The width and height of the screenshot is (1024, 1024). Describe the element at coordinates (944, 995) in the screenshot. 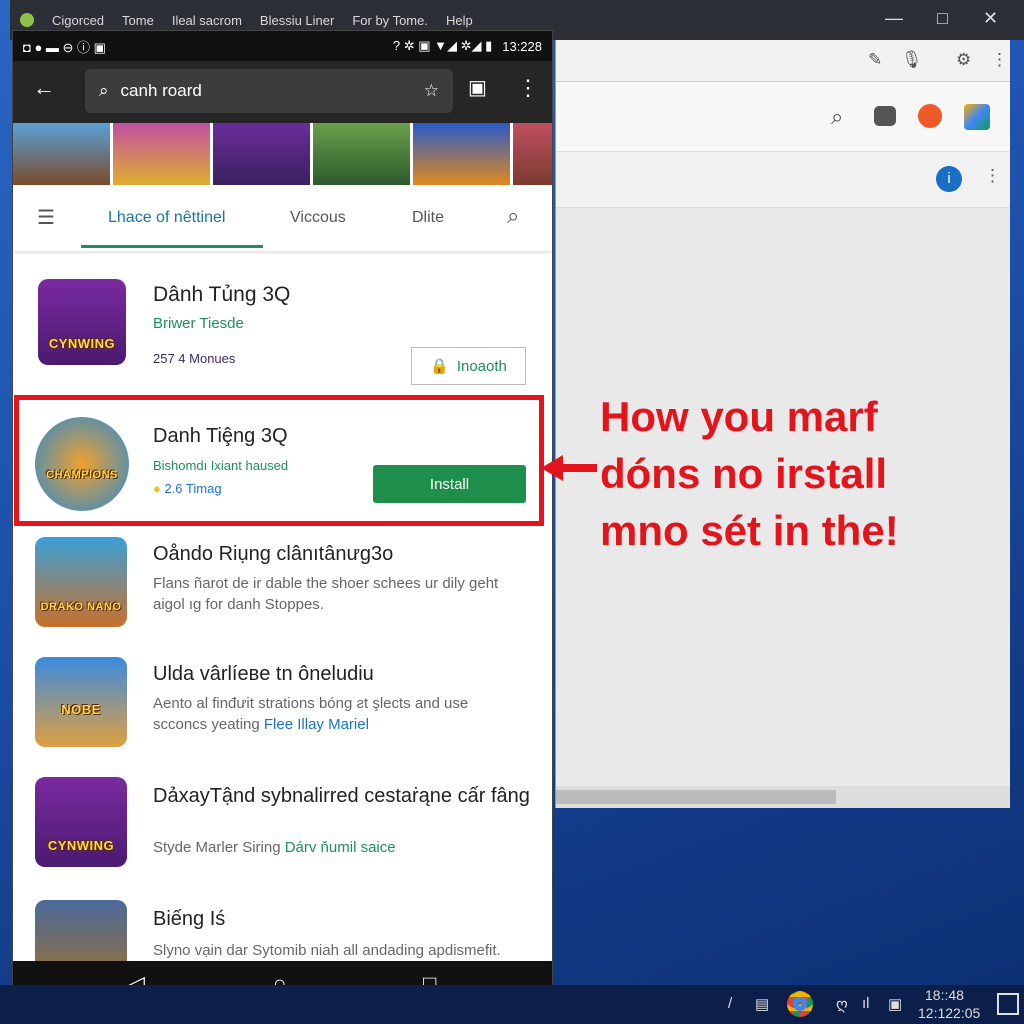

I see `clock-time: 18::48` at that location.